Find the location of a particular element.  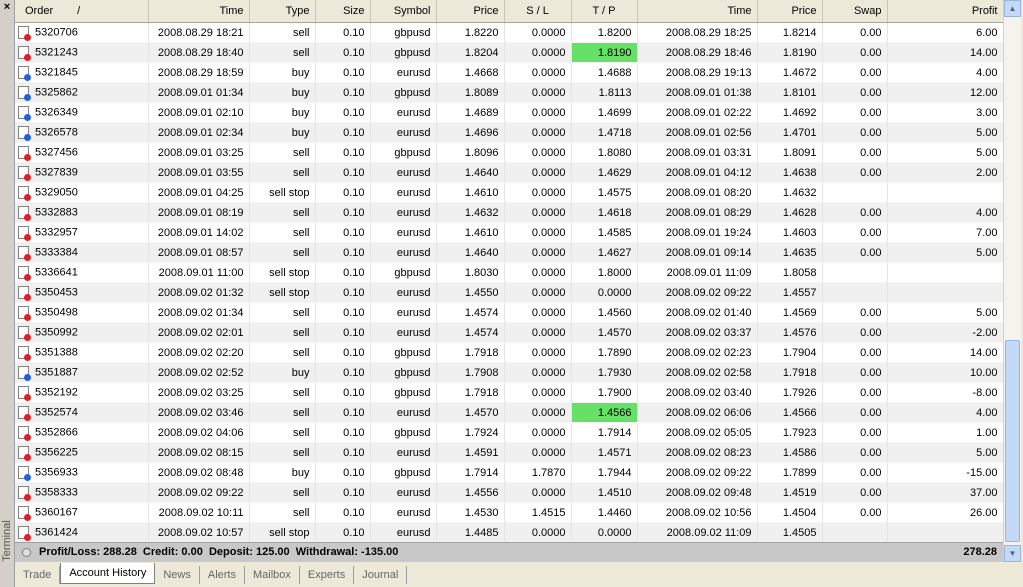

order-cell: 5352192 is located at coordinates (82, 392).